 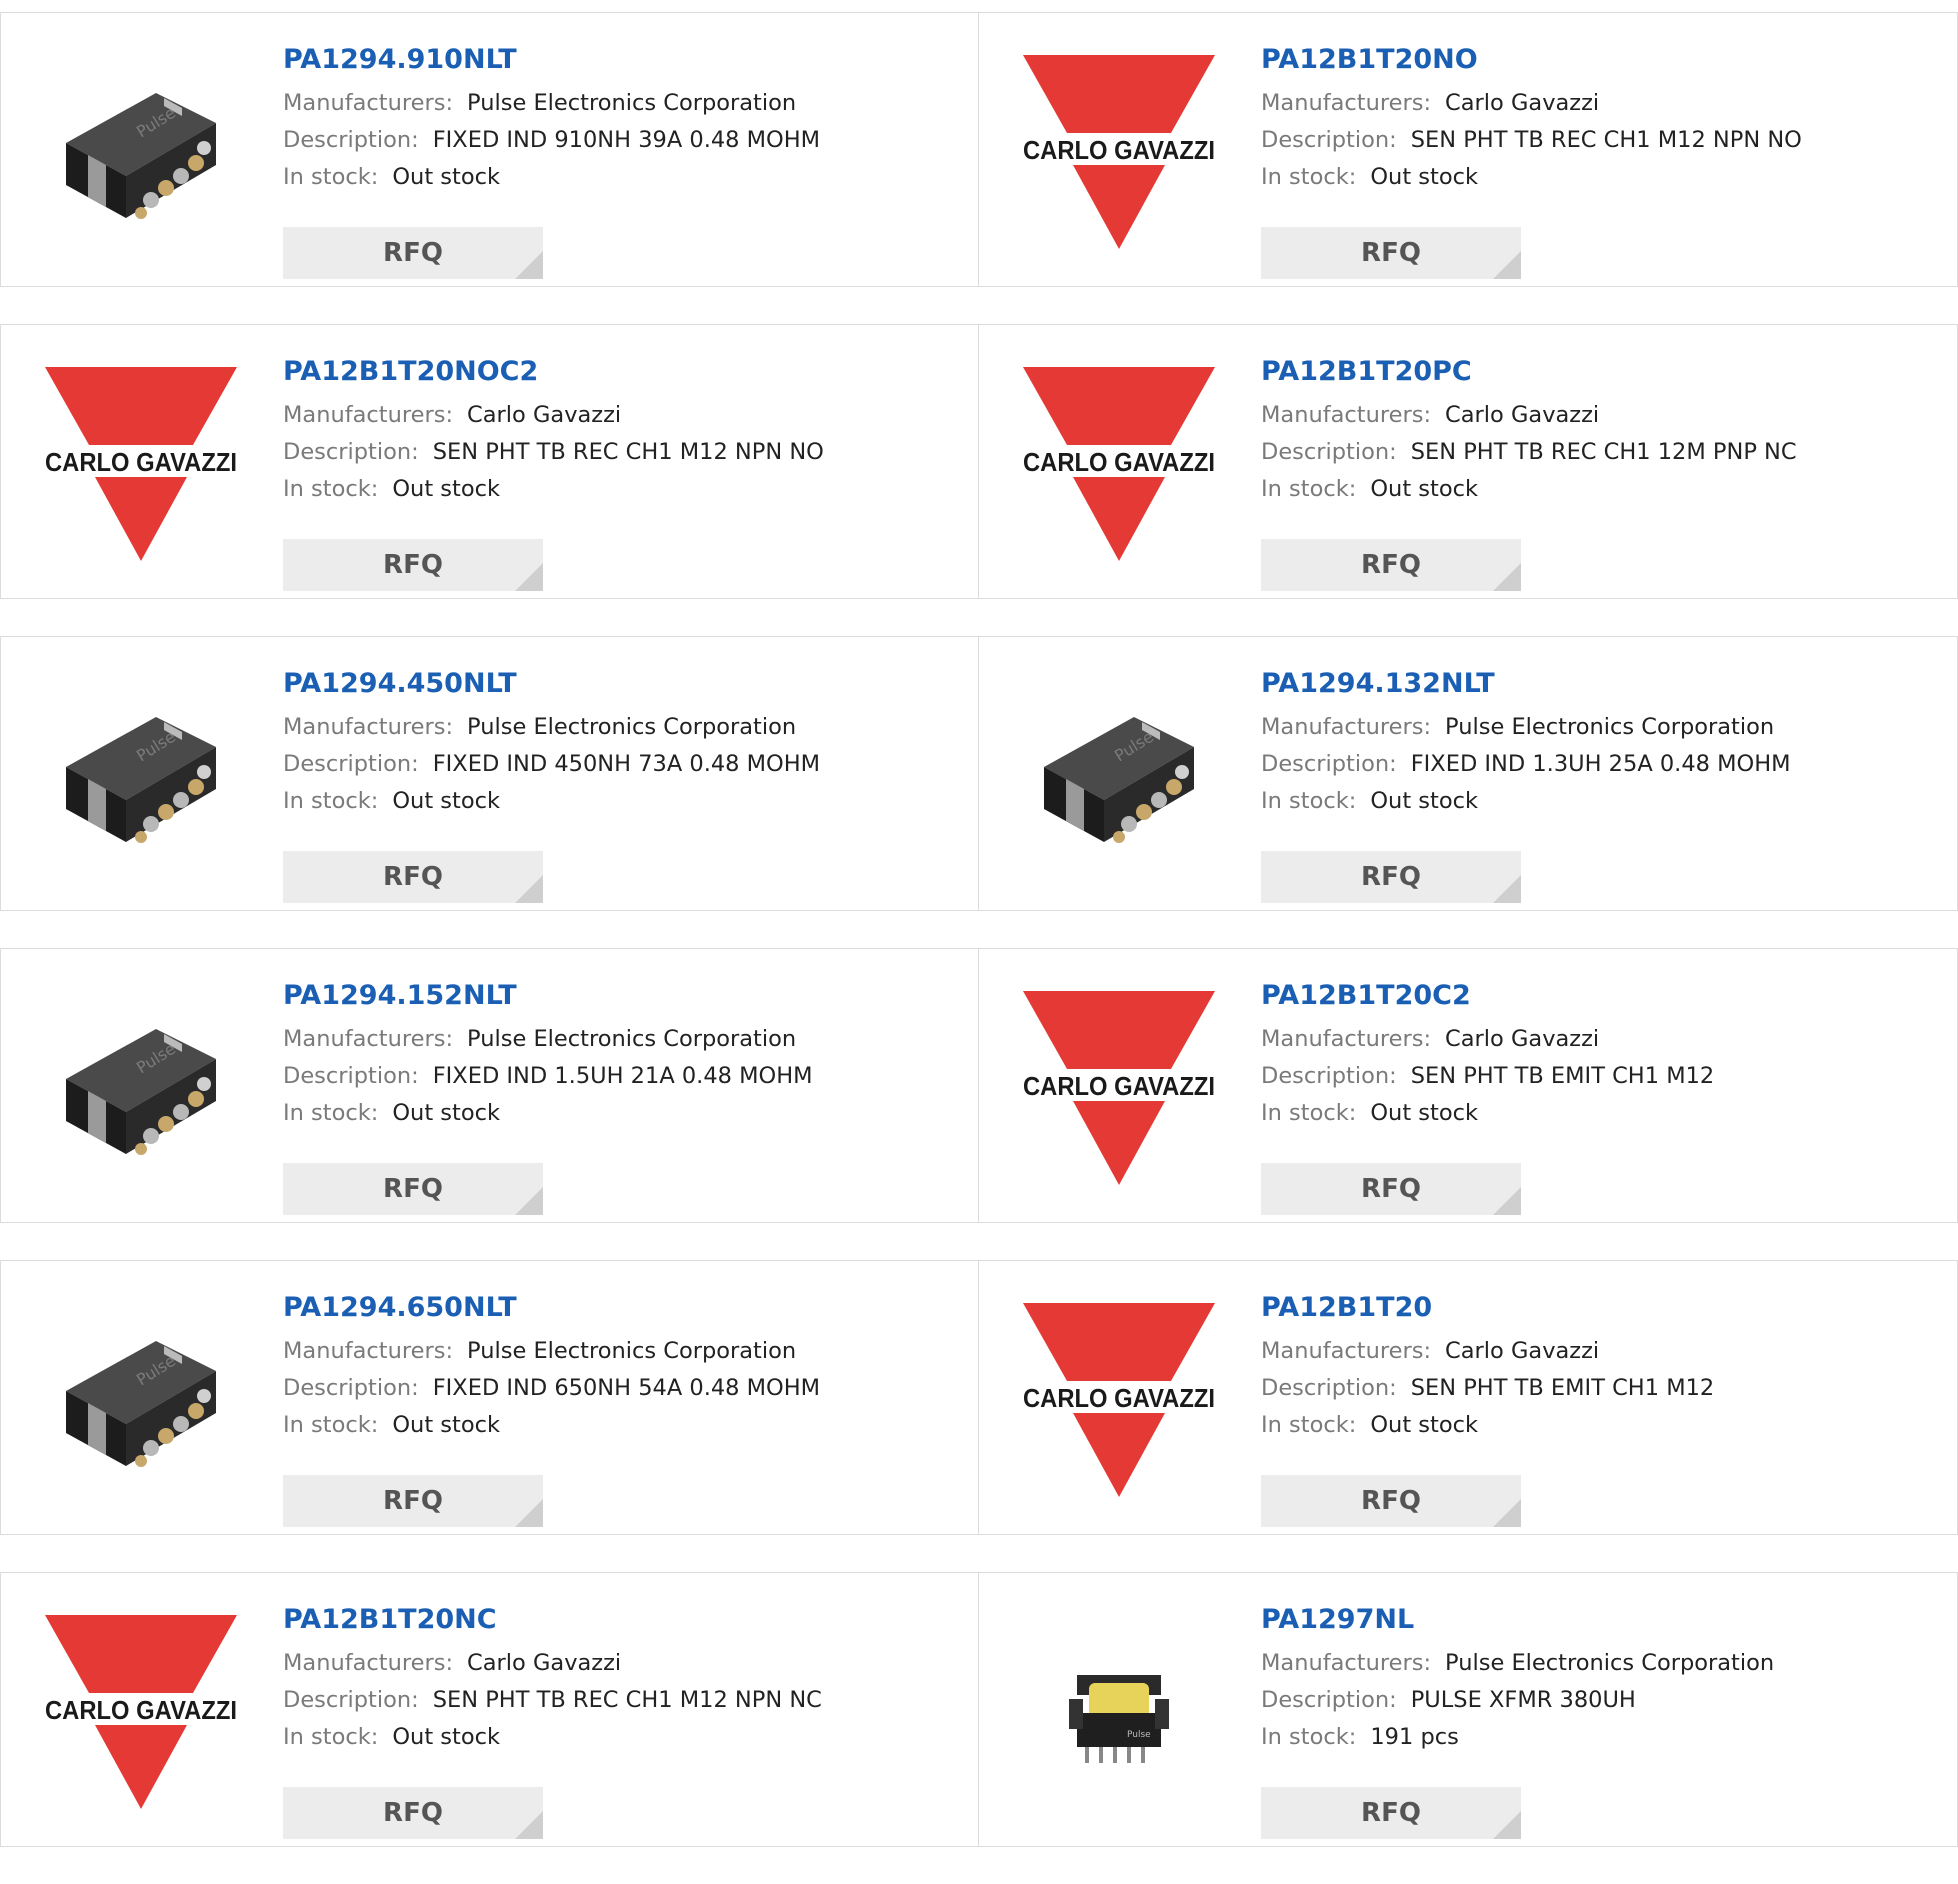 What do you see at coordinates (1414, 1737) in the screenshot?
I see `stock-value: 191 pcs` at bounding box center [1414, 1737].